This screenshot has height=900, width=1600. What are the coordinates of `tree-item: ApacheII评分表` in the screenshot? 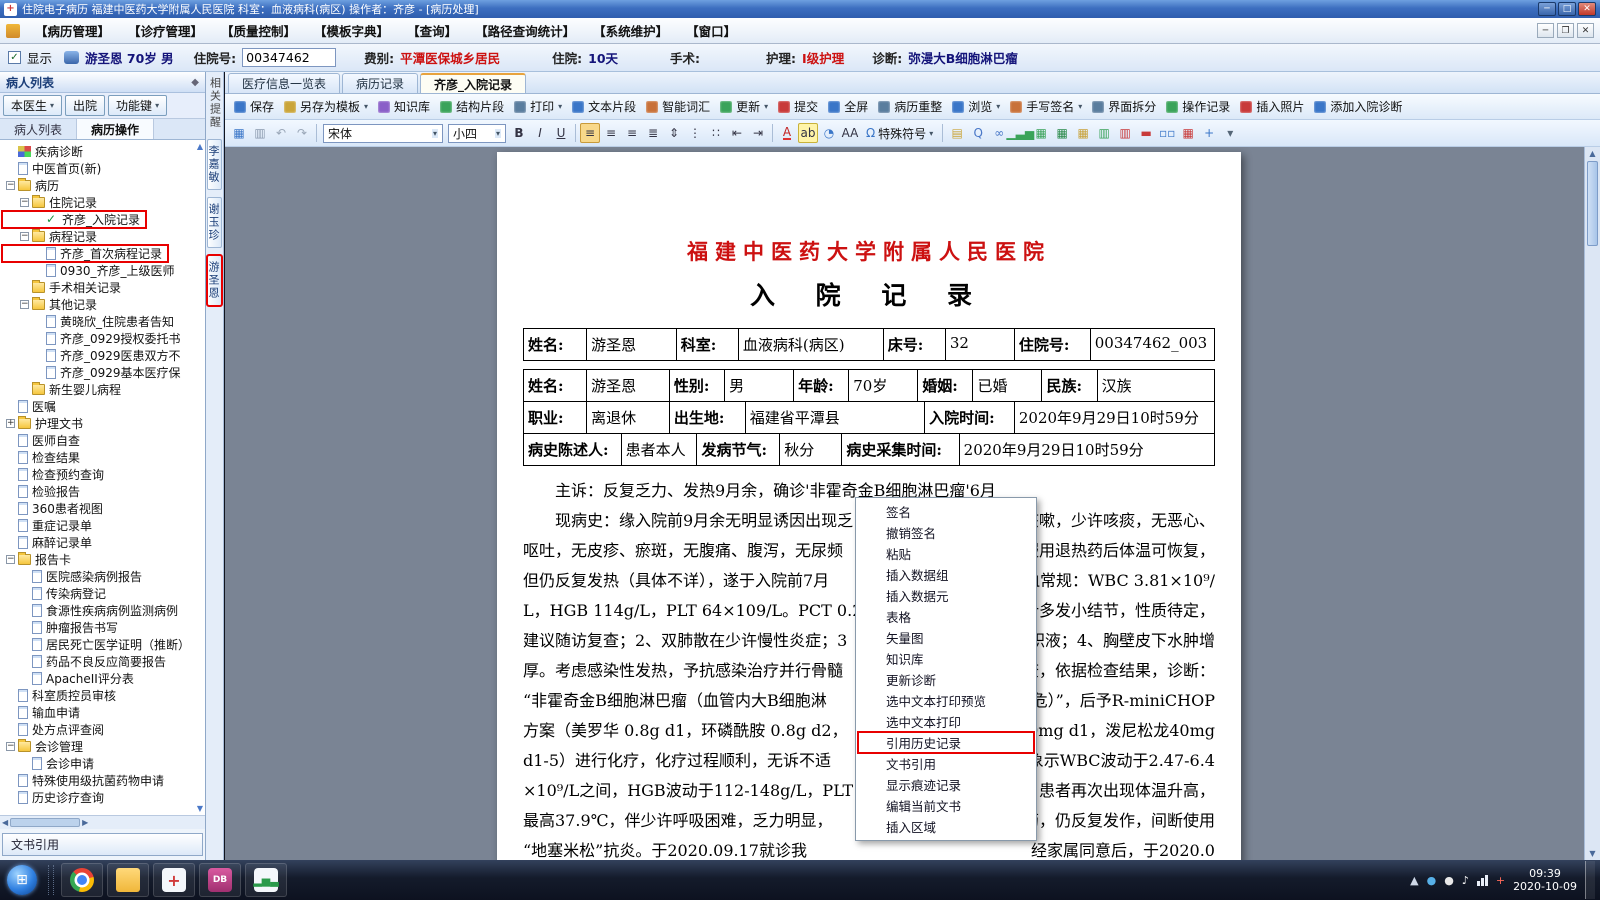 It's located at (71, 678).